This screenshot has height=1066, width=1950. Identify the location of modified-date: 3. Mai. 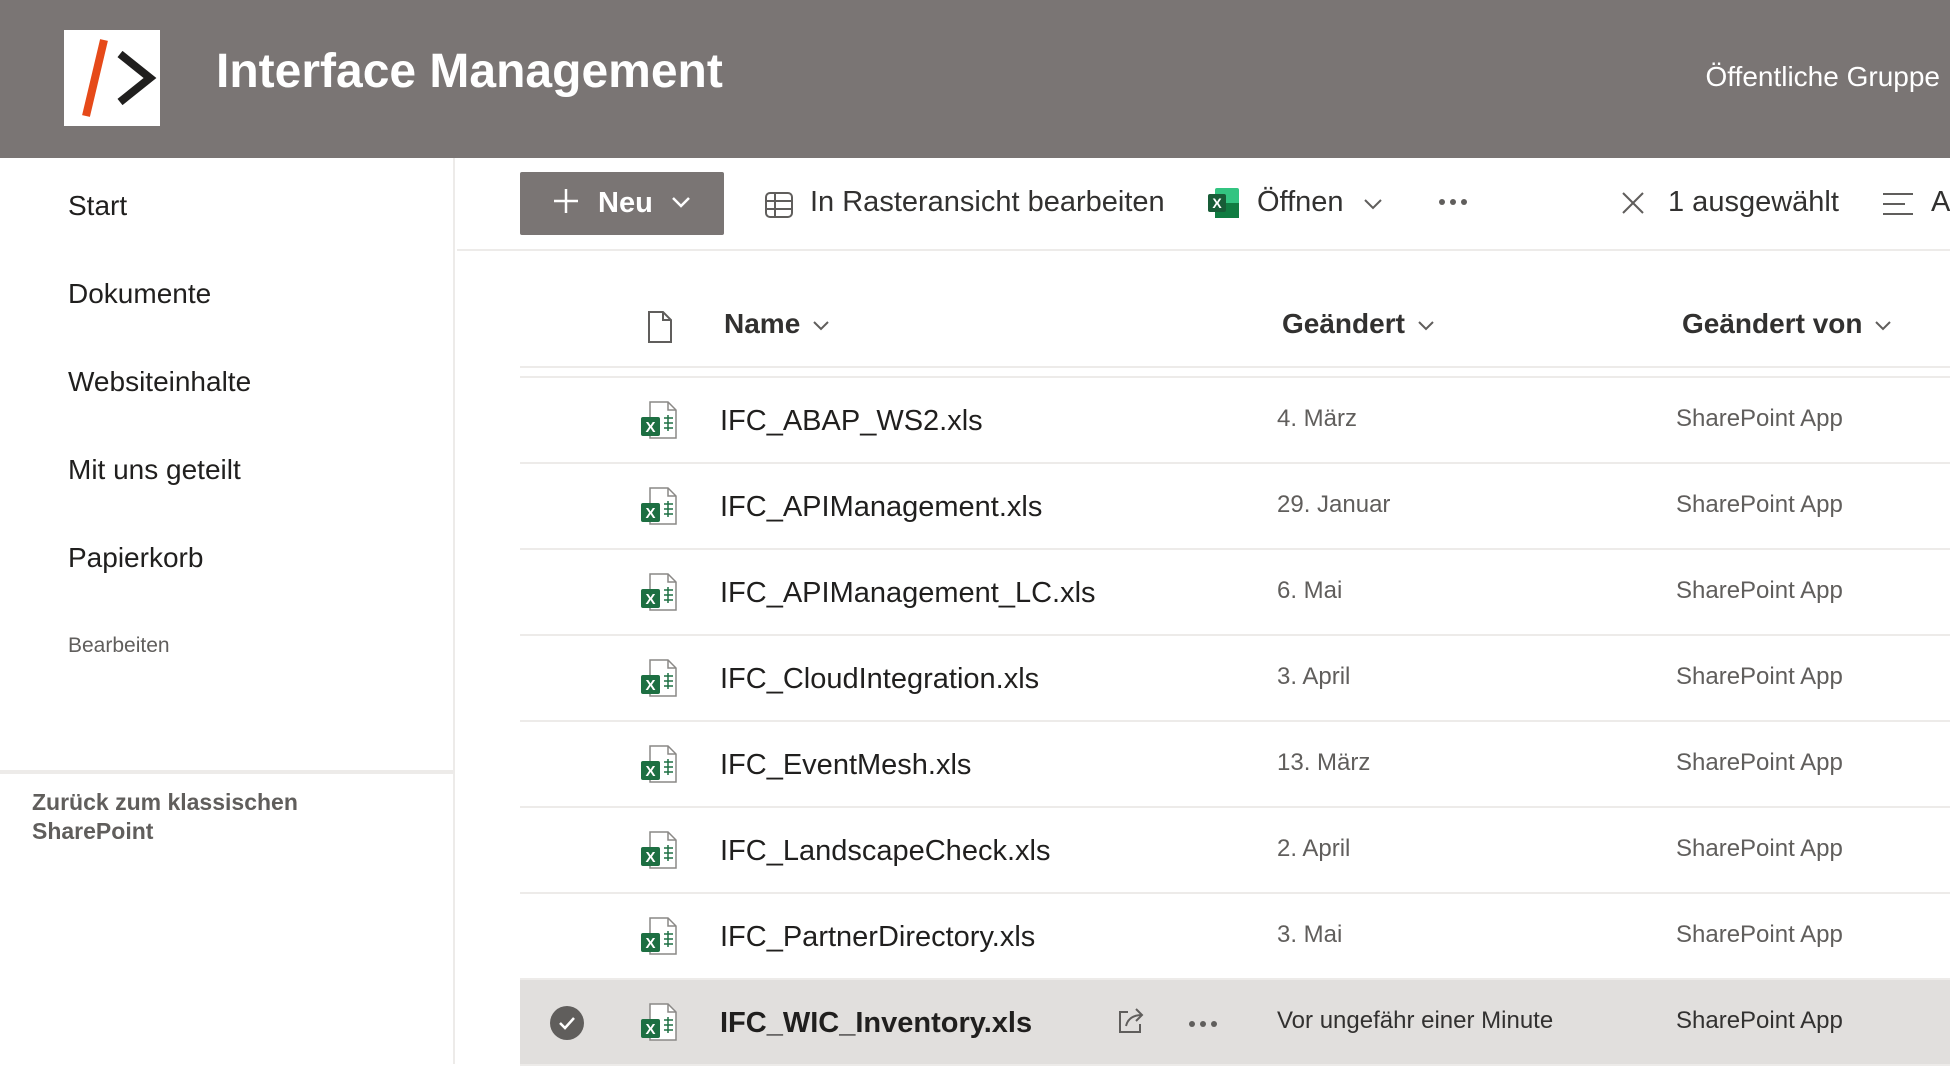
(1310, 934).